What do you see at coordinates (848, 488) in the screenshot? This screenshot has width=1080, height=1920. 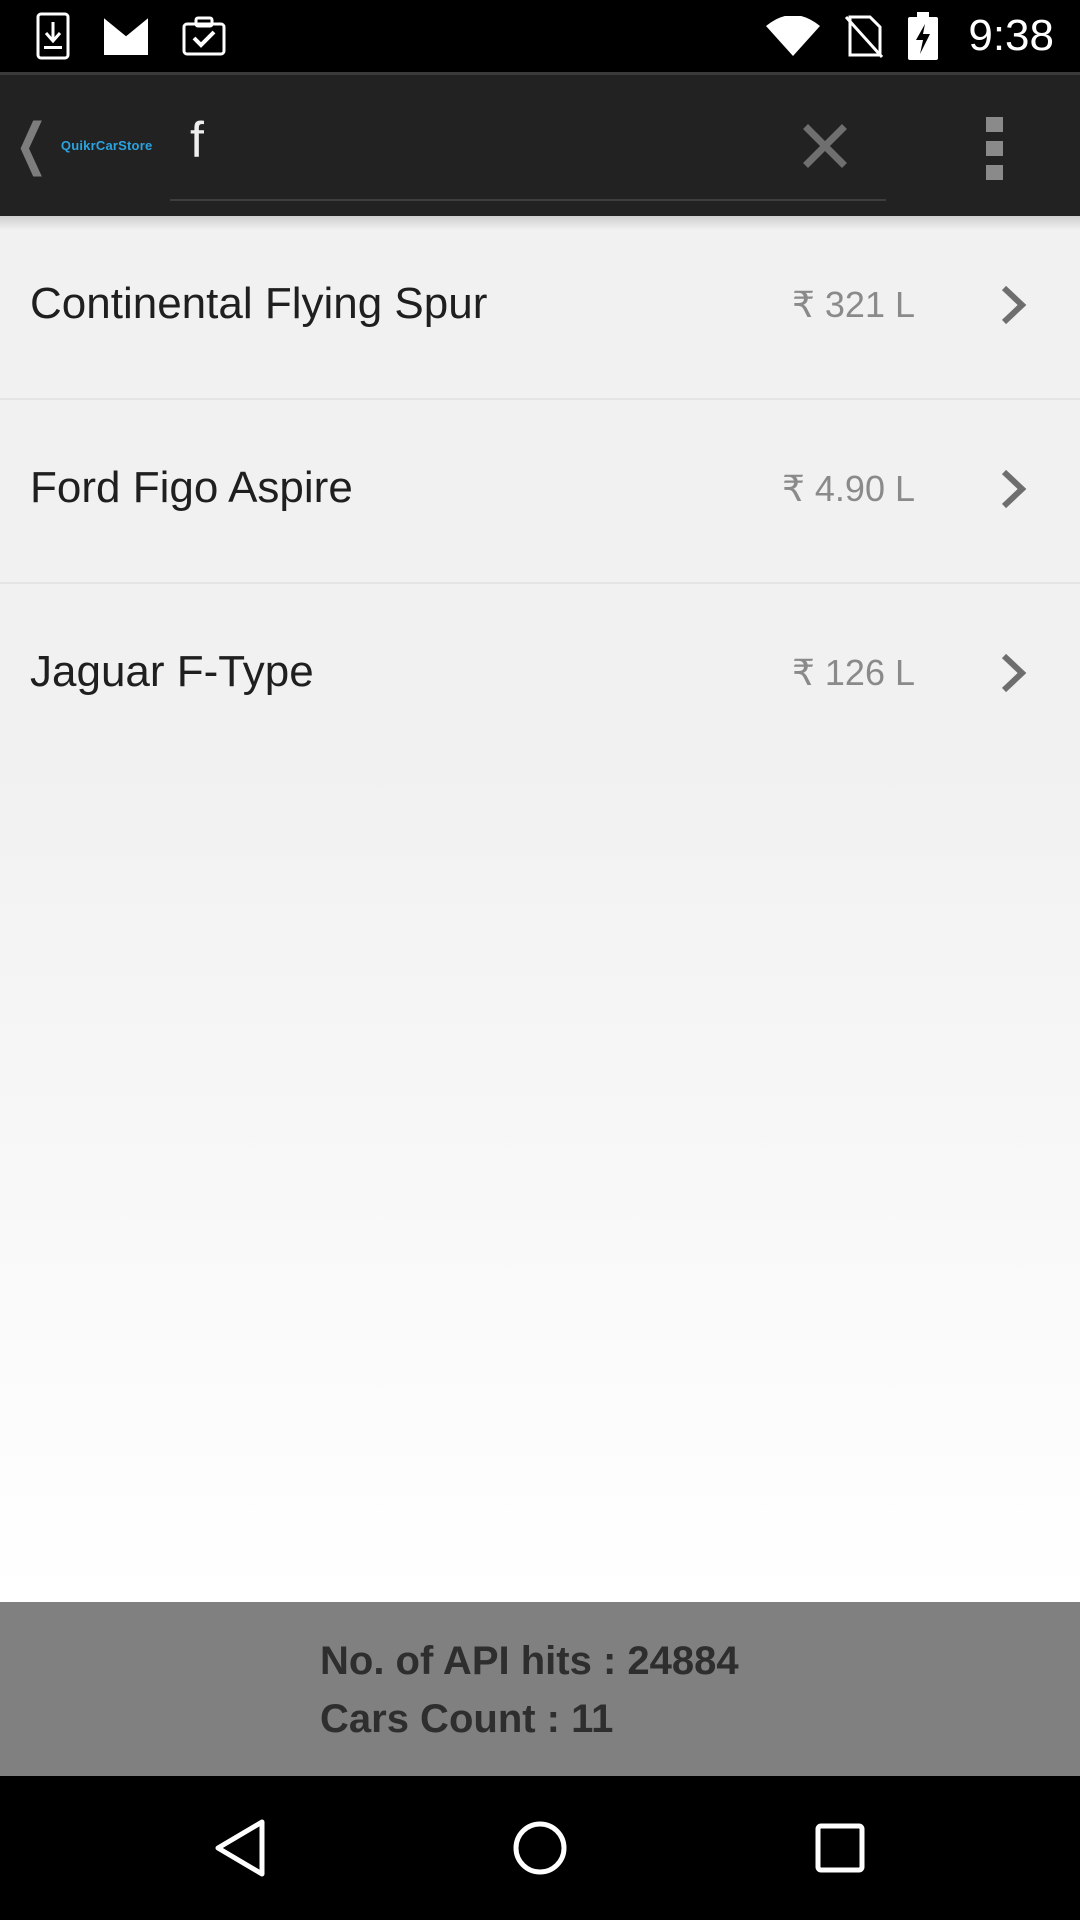 I see `car-price: ₹ 4.90 L` at bounding box center [848, 488].